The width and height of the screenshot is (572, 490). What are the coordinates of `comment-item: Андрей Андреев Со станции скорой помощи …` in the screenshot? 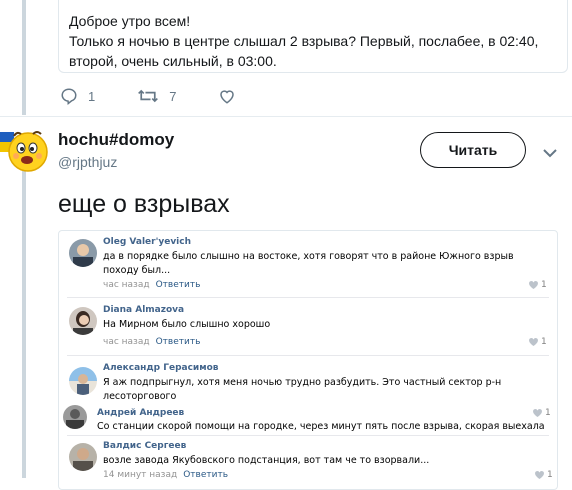 It's located at (308, 418).